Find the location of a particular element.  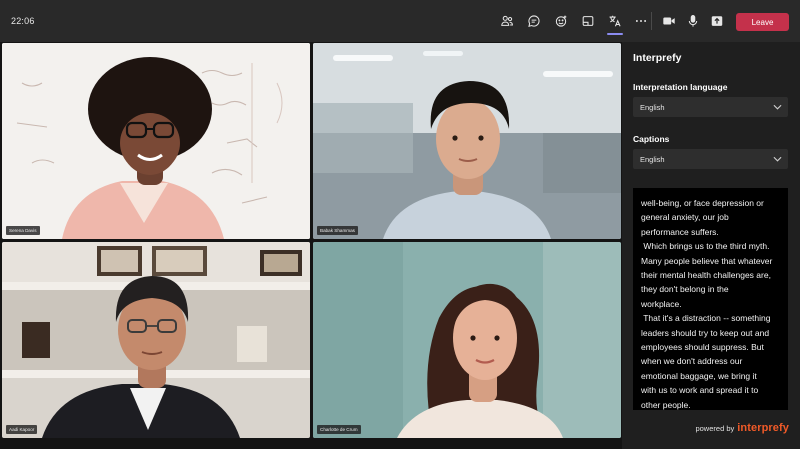

captions-language-value: English is located at coordinates (652, 159).